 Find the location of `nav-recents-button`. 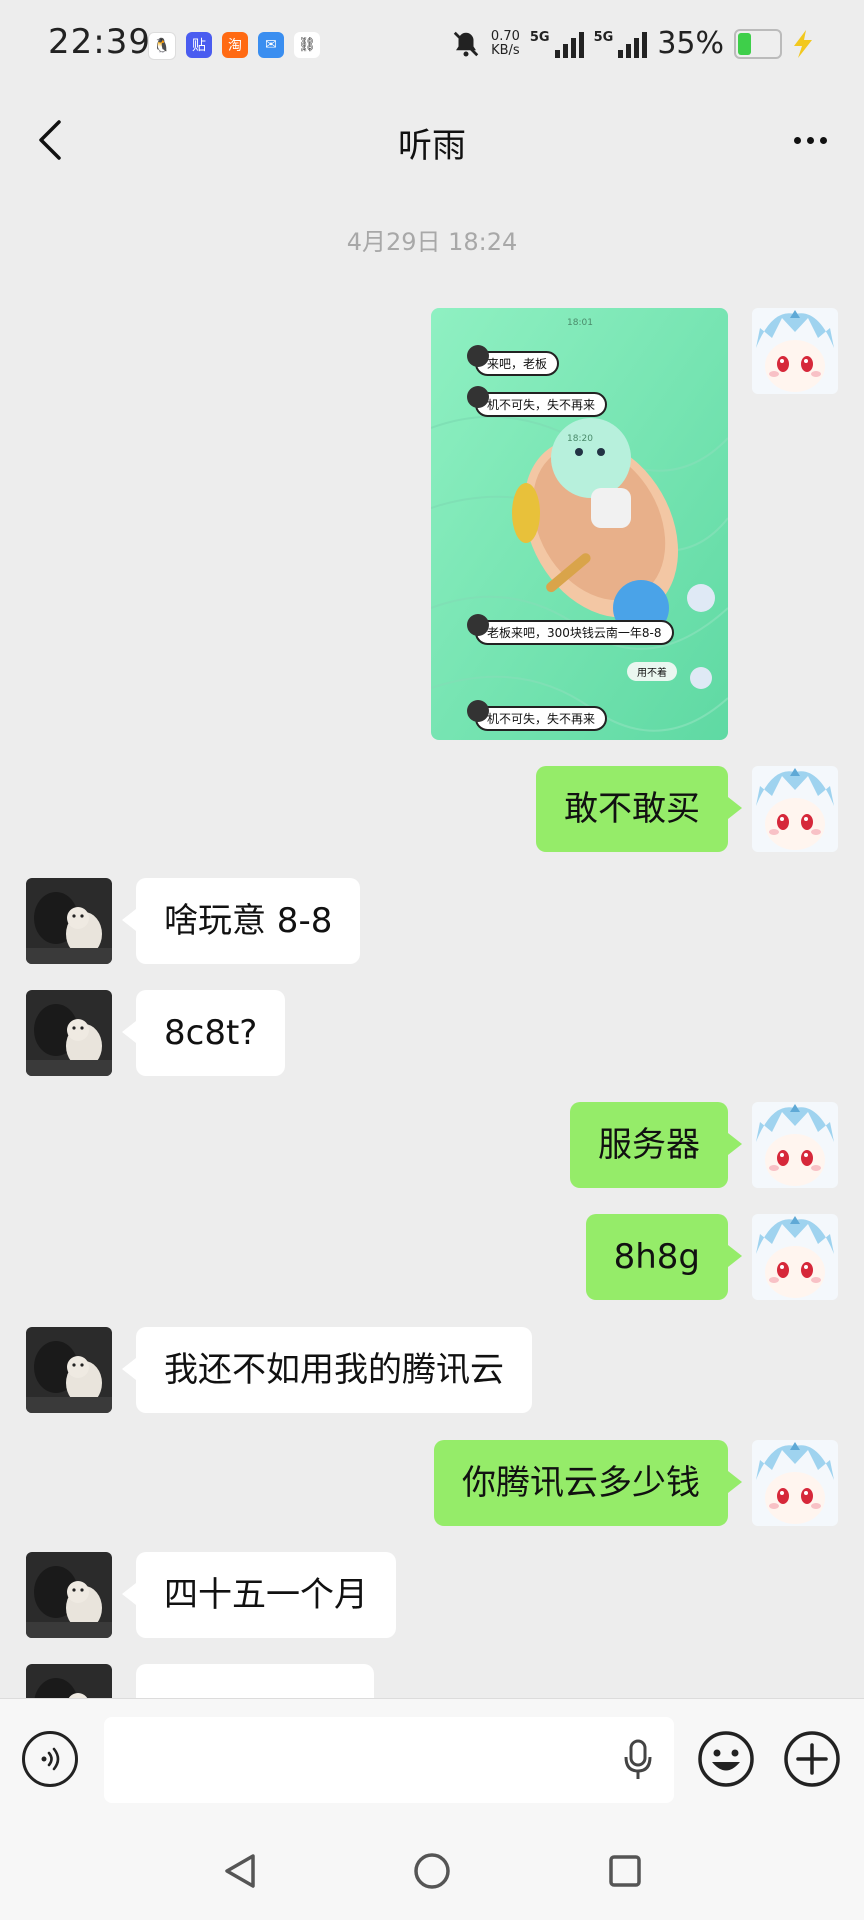

nav-recents-button is located at coordinates (625, 1871).